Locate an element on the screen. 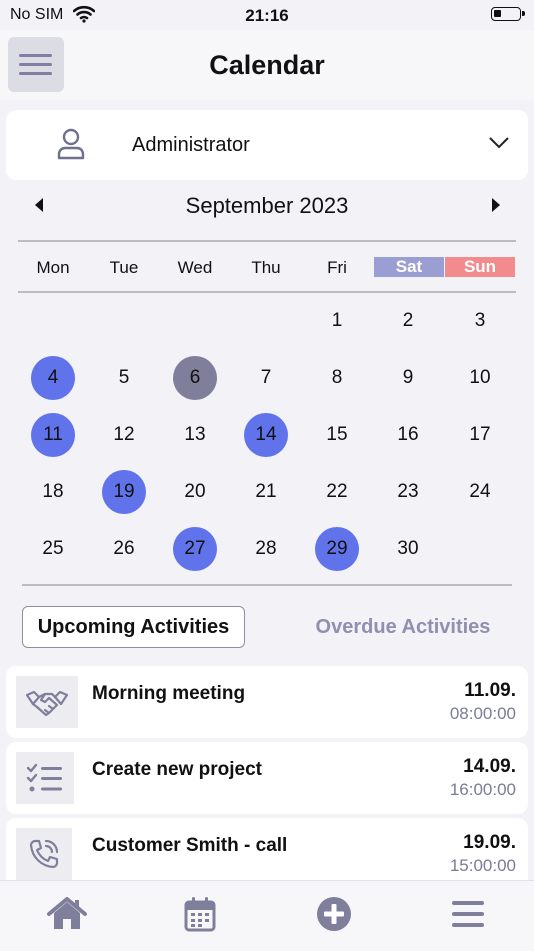  calendar-day: 14 is located at coordinates (266, 435).